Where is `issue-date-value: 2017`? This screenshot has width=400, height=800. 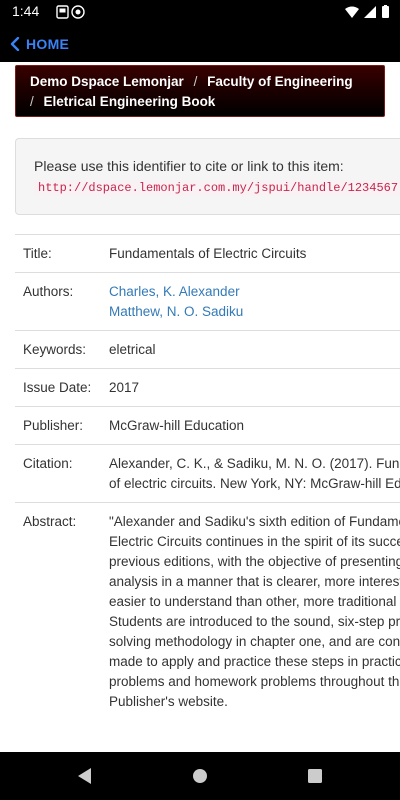
issue-date-value: 2017 is located at coordinates (250, 387).